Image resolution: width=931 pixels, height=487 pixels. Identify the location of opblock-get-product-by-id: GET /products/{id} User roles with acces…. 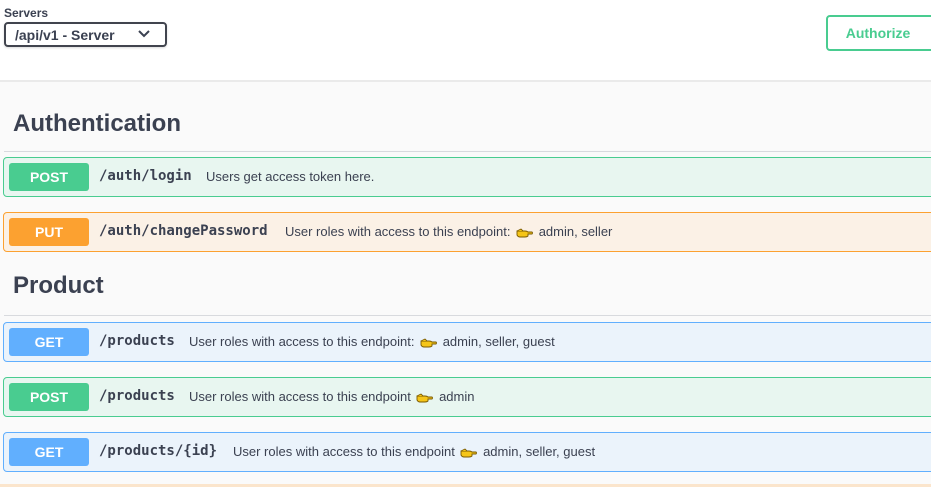
(467, 452).